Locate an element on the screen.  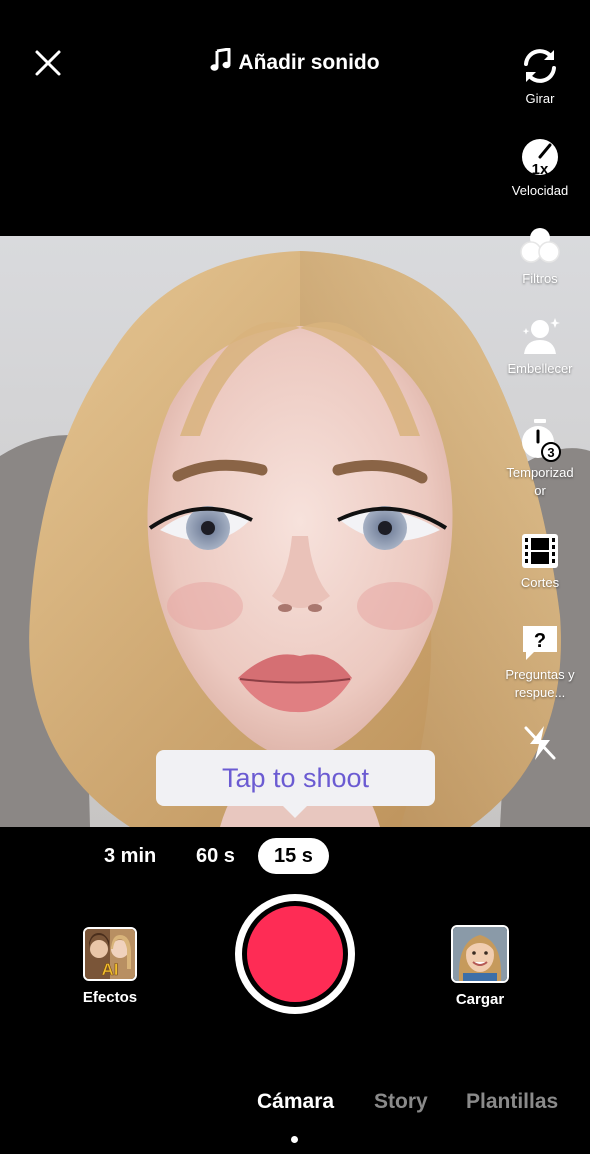
duration-selector: 3 min 60 s 15 s is located at coordinates (295, 856).